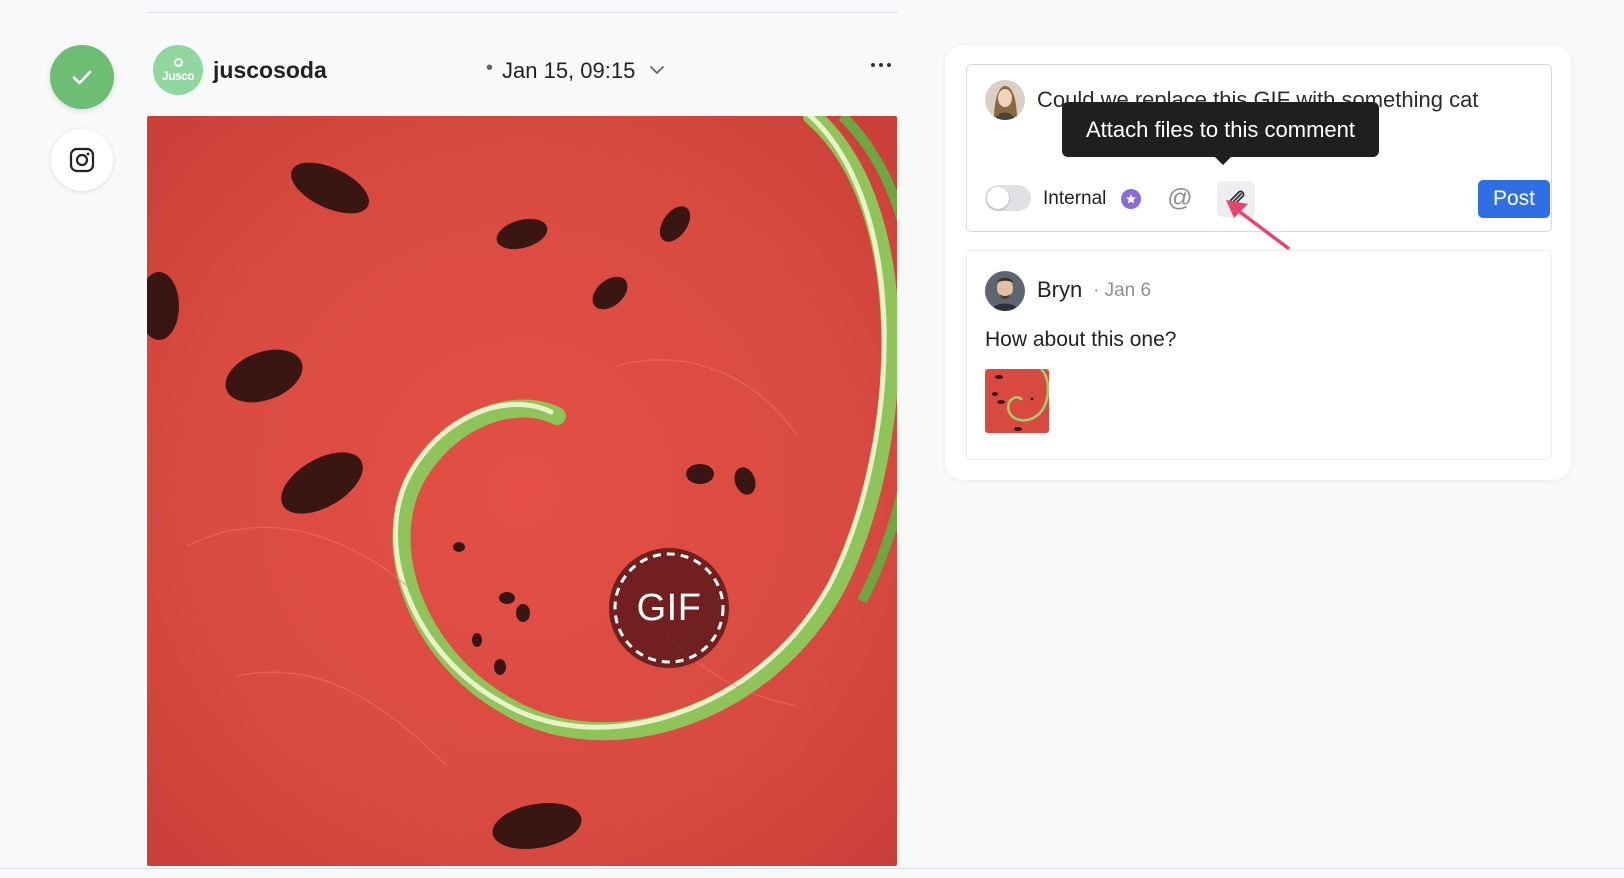 This screenshot has width=1624, height=878. I want to click on bottom-divider, so click(812, 868).